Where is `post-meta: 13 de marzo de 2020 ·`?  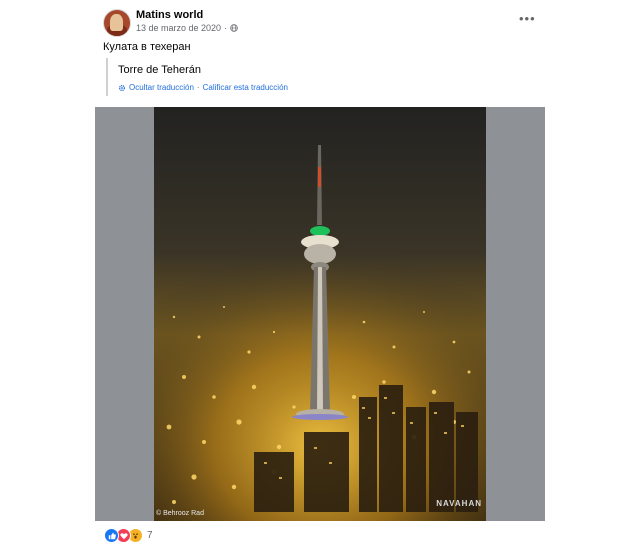
post-meta: 13 de marzo de 2020 · is located at coordinates (187, 28).